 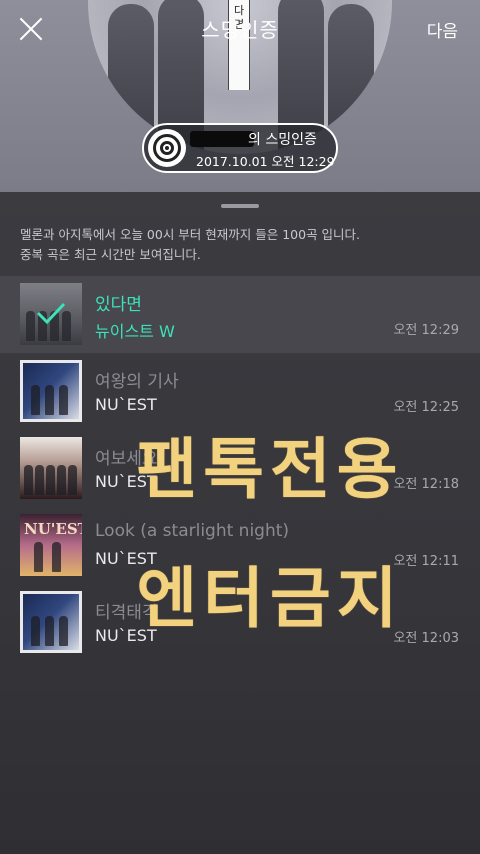 What do you see at coordinates (126, 459) in the screenshot?
I see `song-title: 여보세요` at bounding box center [126, 459].